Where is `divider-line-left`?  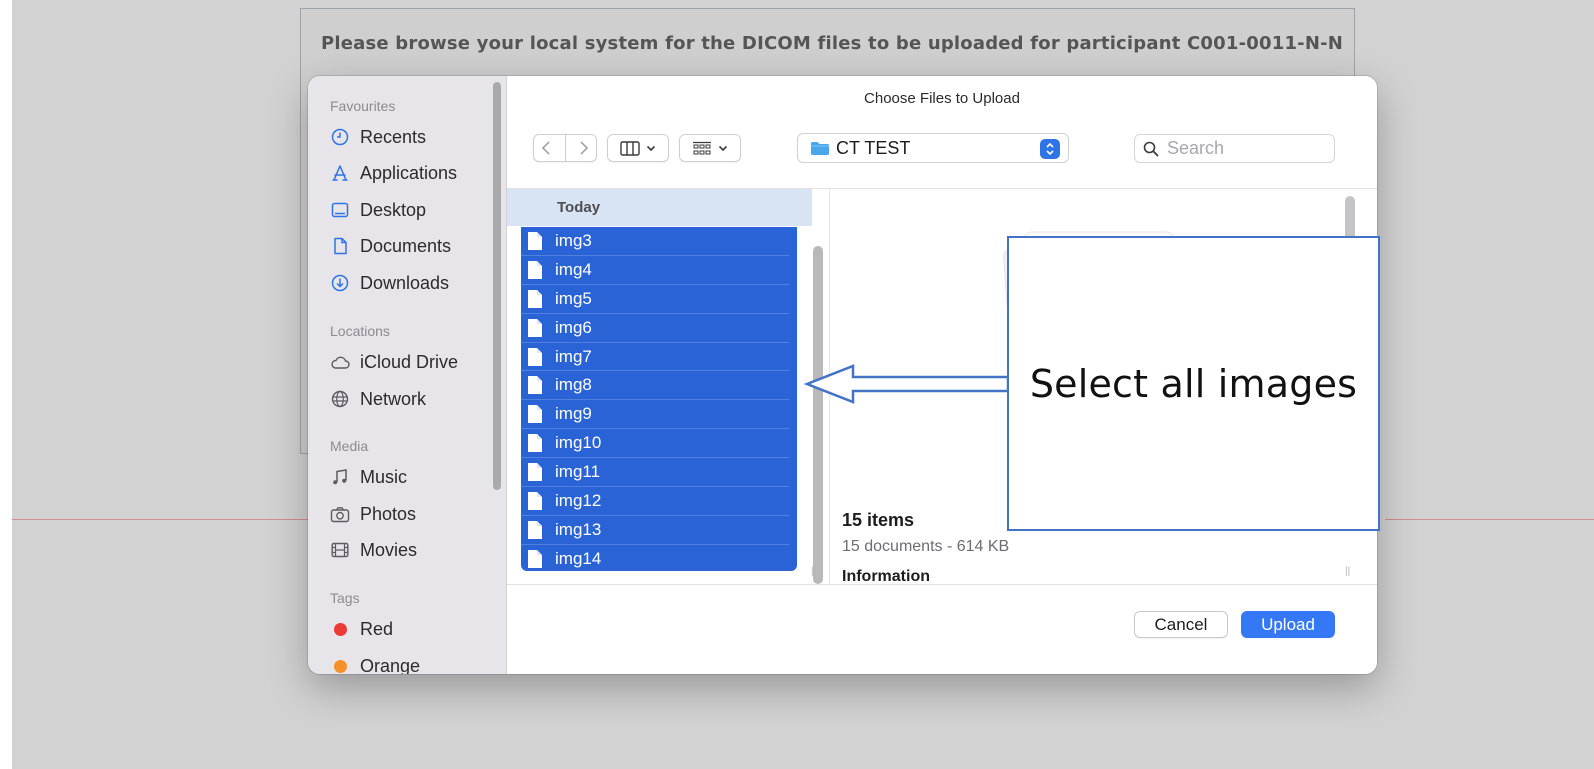
divider-line-left is located at coordinates (161, 519).